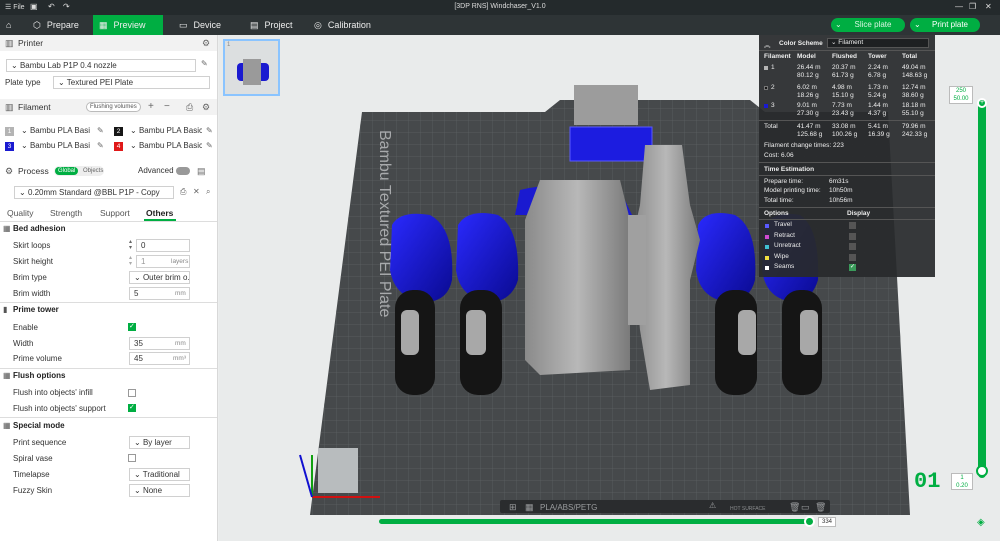 The height and width of the screenshot is (541, 1000). What do you see at coordinates (167, 107) in the screenshot?
I see `remove-filament-icon: −` at bounding box center [167, 107].